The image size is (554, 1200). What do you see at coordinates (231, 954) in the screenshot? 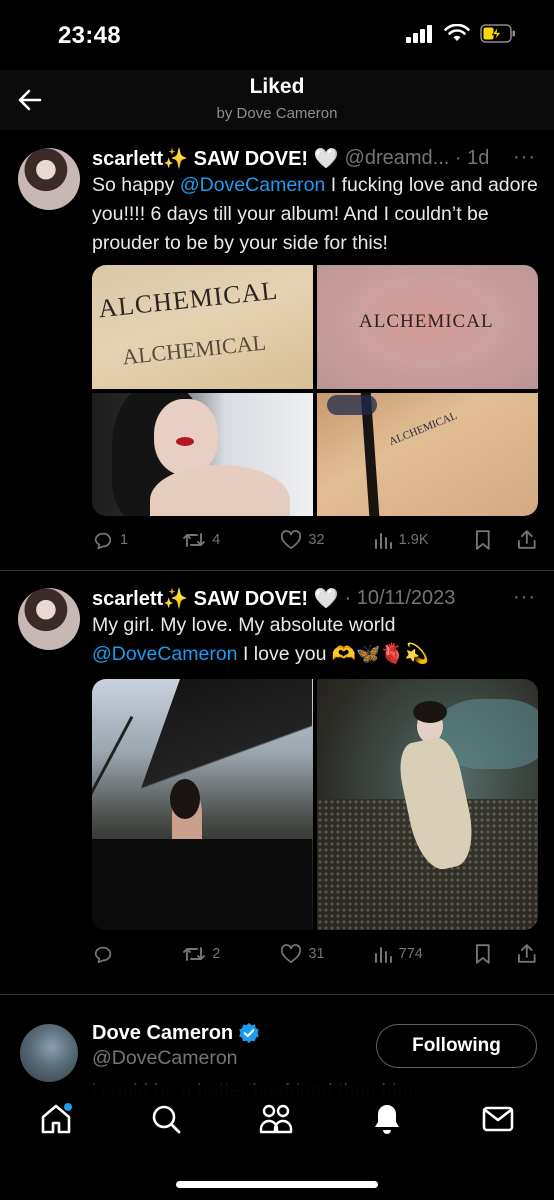
I see `repost-button: 2` at bounding box center [231, 954].